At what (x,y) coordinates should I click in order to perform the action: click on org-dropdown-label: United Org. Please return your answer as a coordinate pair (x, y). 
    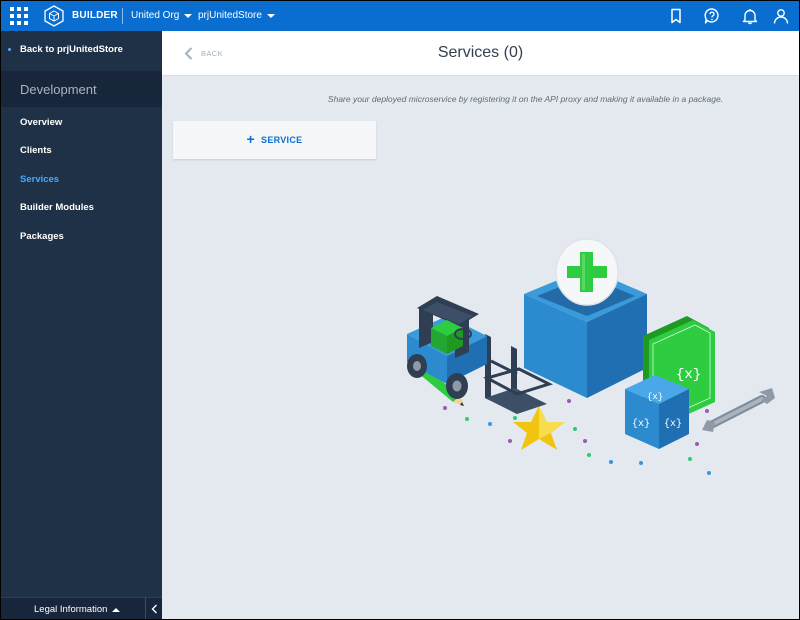
    Looking at the image, I should click on (155, 15).